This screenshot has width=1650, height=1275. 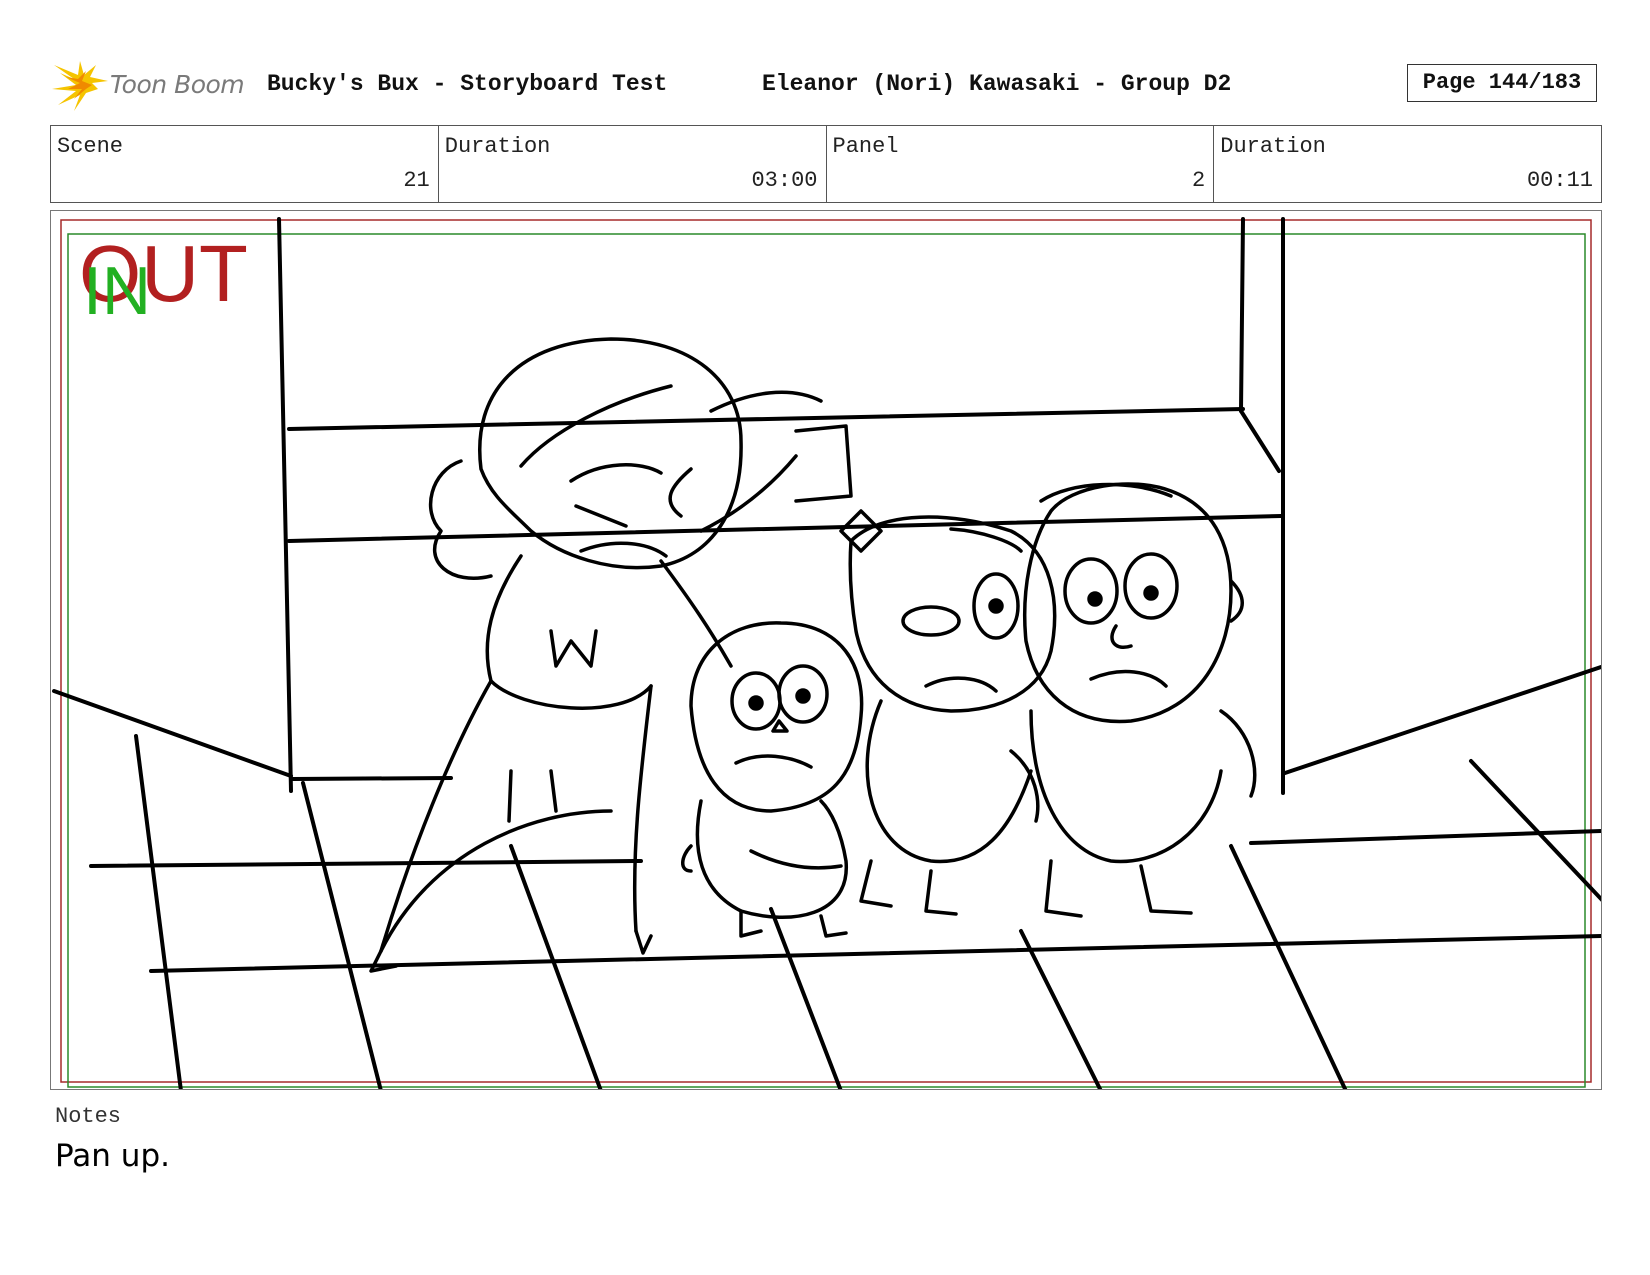 I want to click on panel-duration-value: 00:11, so click(x=1559, y=180).